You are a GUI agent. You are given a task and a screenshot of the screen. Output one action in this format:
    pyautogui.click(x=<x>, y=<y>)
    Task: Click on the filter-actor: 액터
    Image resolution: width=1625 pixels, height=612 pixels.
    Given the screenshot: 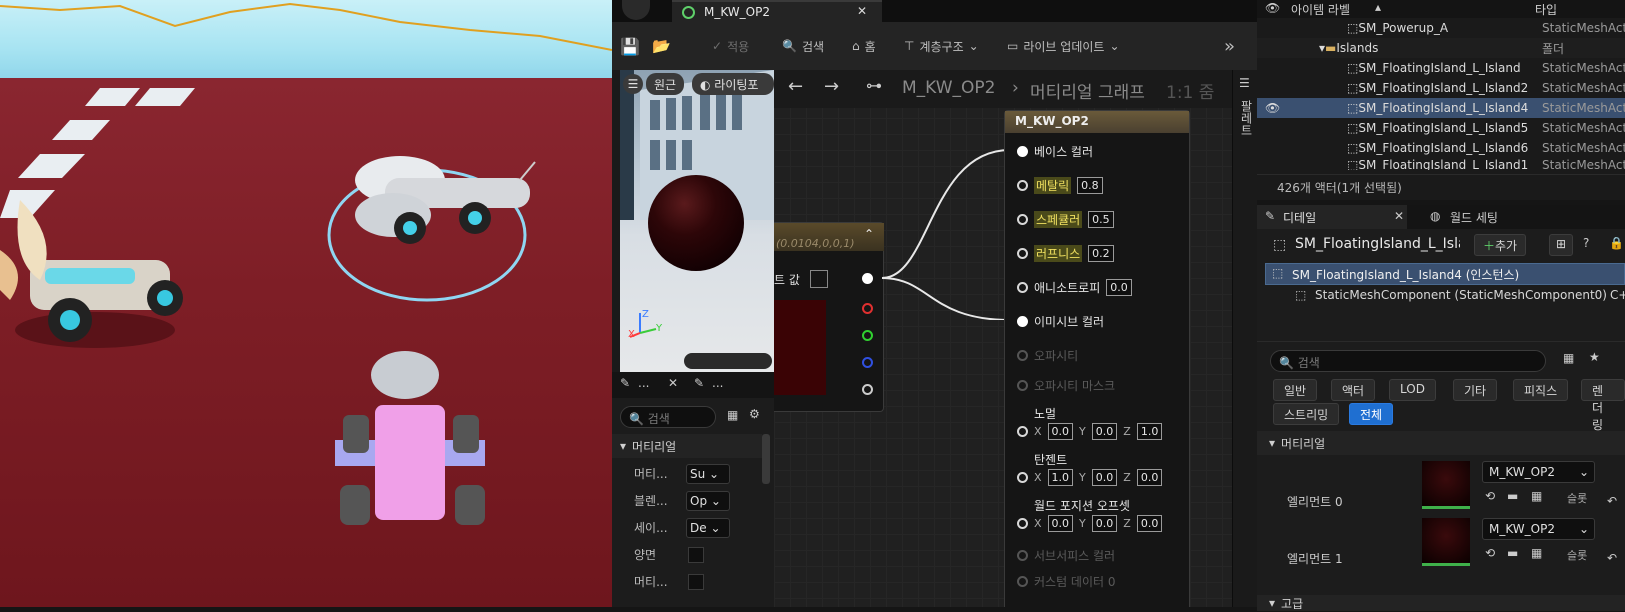 What is the action you would take?
    pyautogui.click(x=1353, y=390)
    